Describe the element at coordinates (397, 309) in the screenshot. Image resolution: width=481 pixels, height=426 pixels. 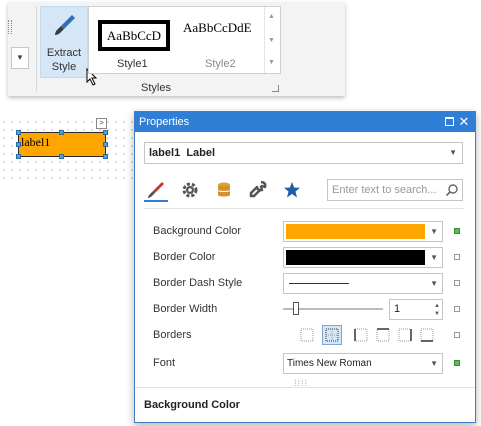
I see `border-width-value: 1` at that location.